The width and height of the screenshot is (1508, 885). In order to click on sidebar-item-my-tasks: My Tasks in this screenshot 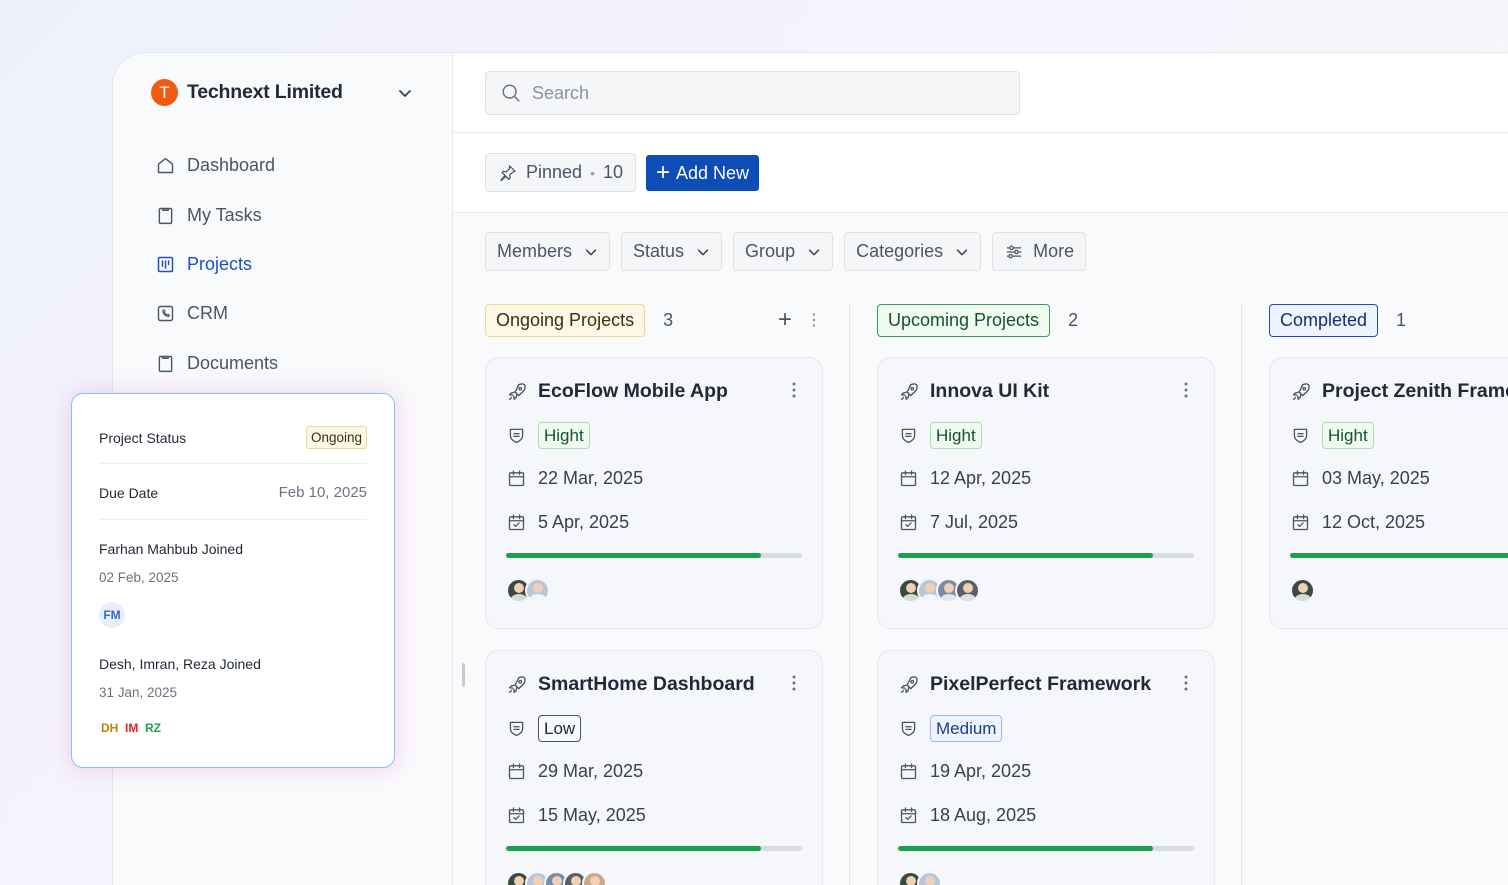, I will do `click(216, 214)`.